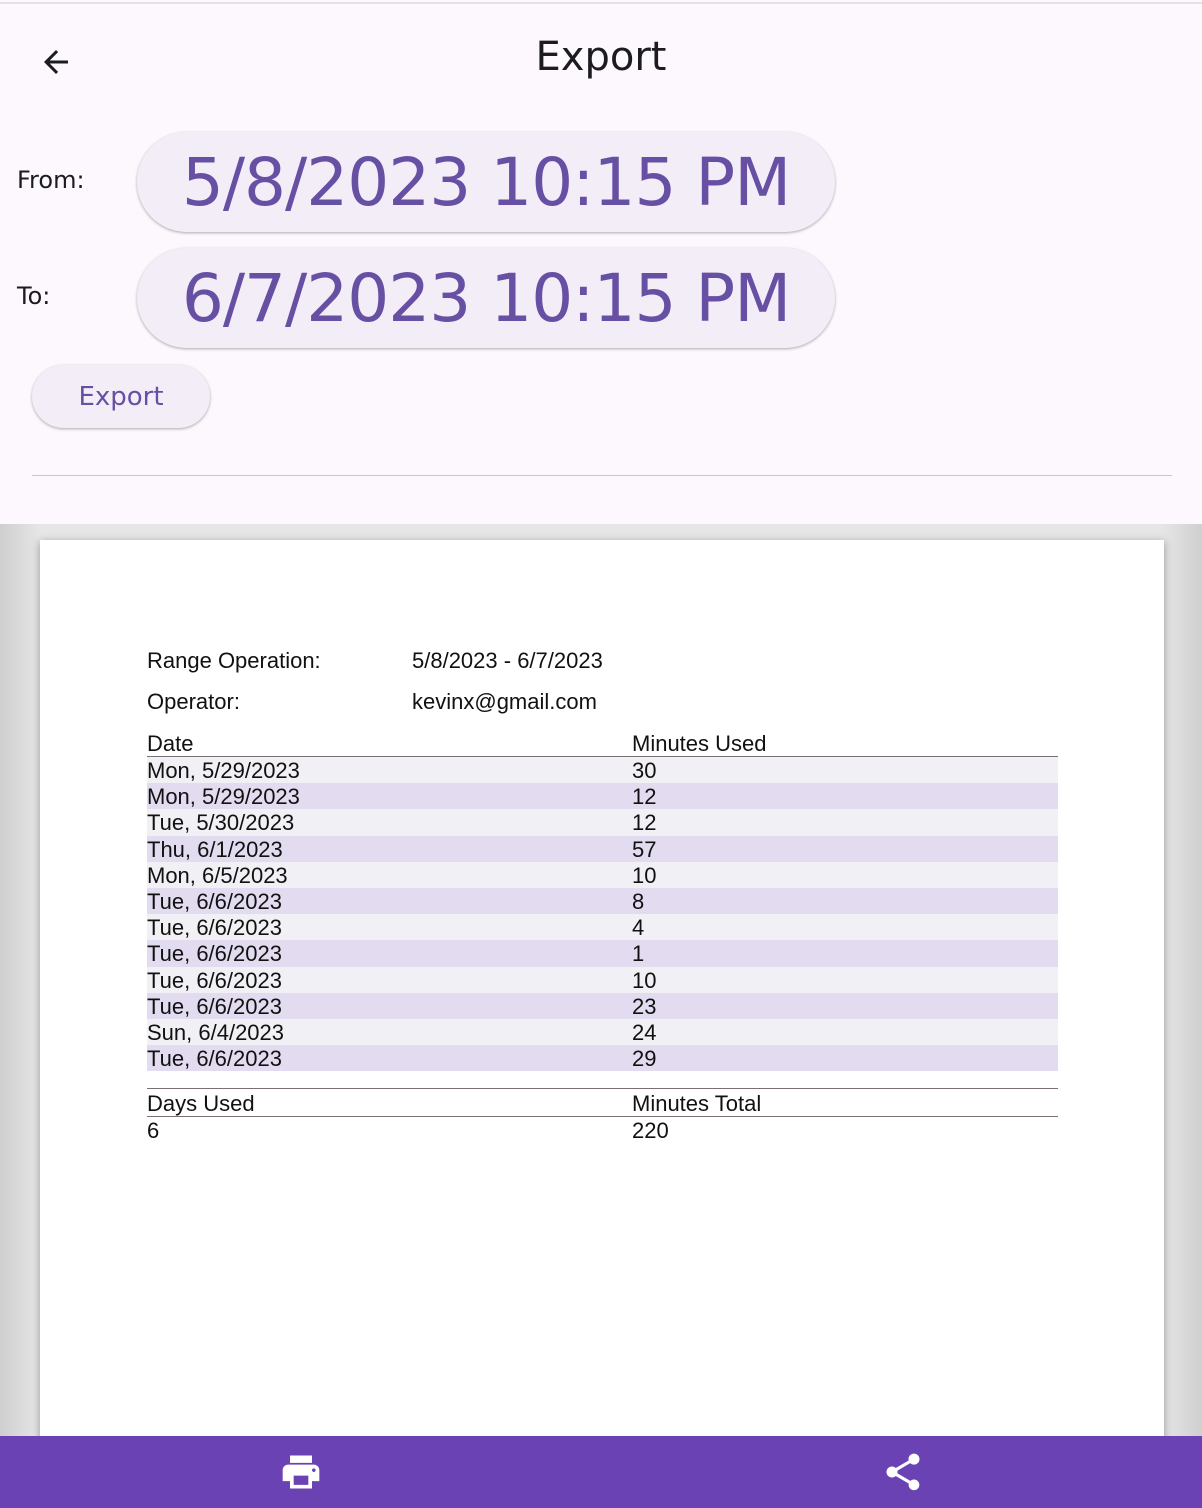 Image resolution: width=1202 pixels, height=1508 pixels. I want to click on print-button, so click(301, 1472).